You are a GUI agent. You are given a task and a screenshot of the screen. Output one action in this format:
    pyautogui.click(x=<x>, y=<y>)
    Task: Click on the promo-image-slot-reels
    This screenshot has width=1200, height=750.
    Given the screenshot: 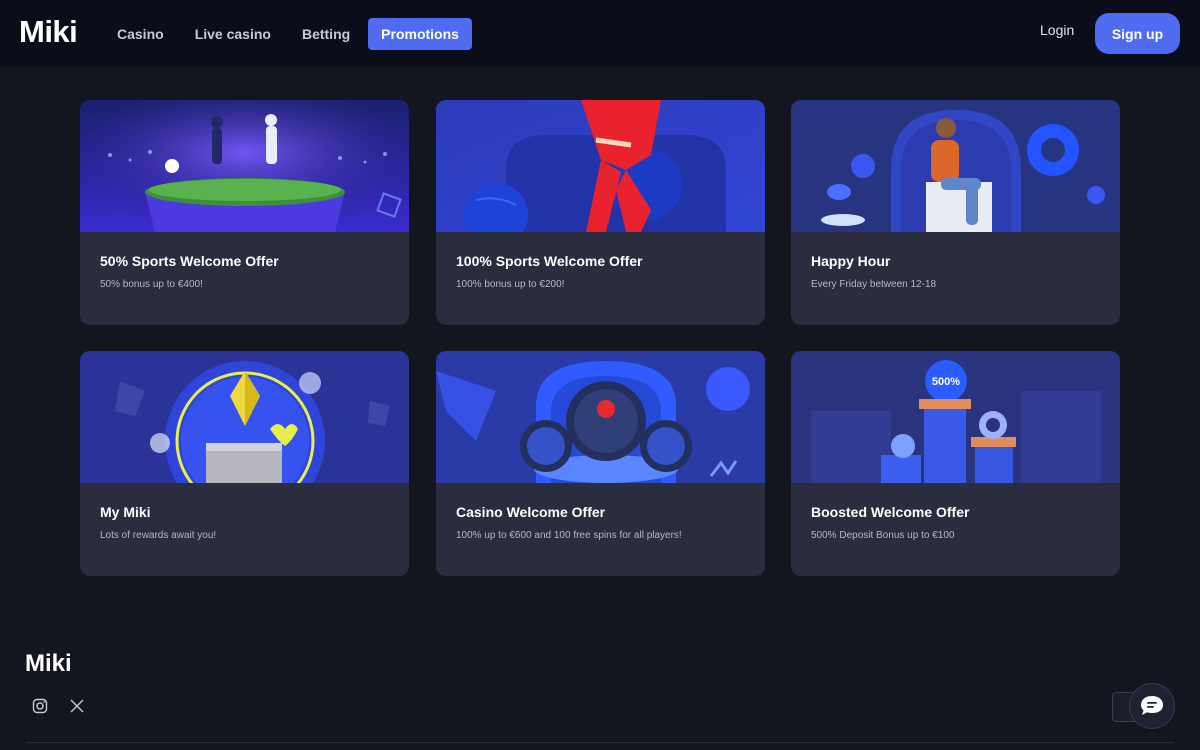 What is the action you would take?
    pyautogui.click(x=600, y=417)
    